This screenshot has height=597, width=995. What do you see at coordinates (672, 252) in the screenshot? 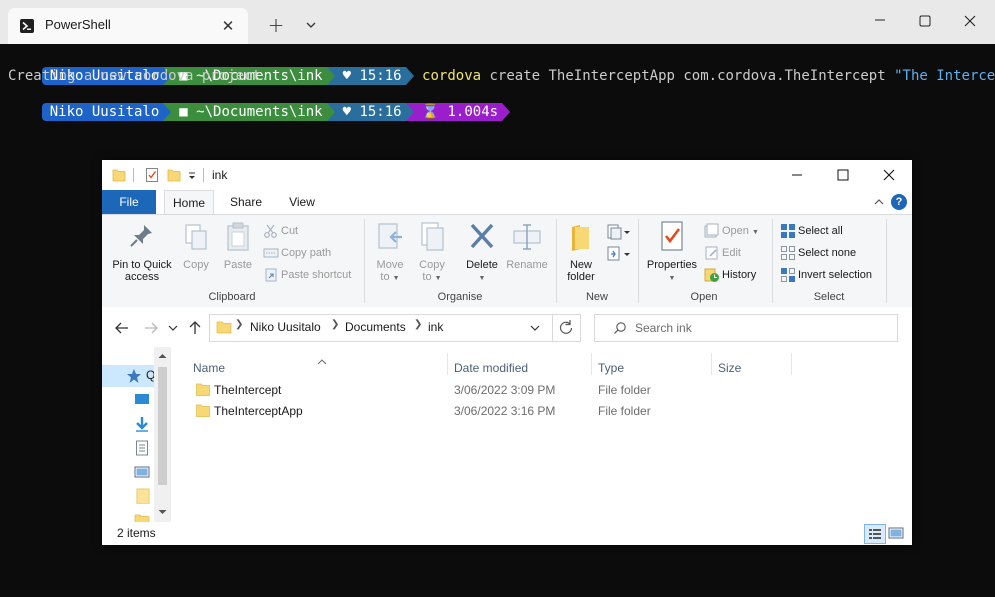
I see `properties-button: Properties ▼` at bounding box center [672, 252].